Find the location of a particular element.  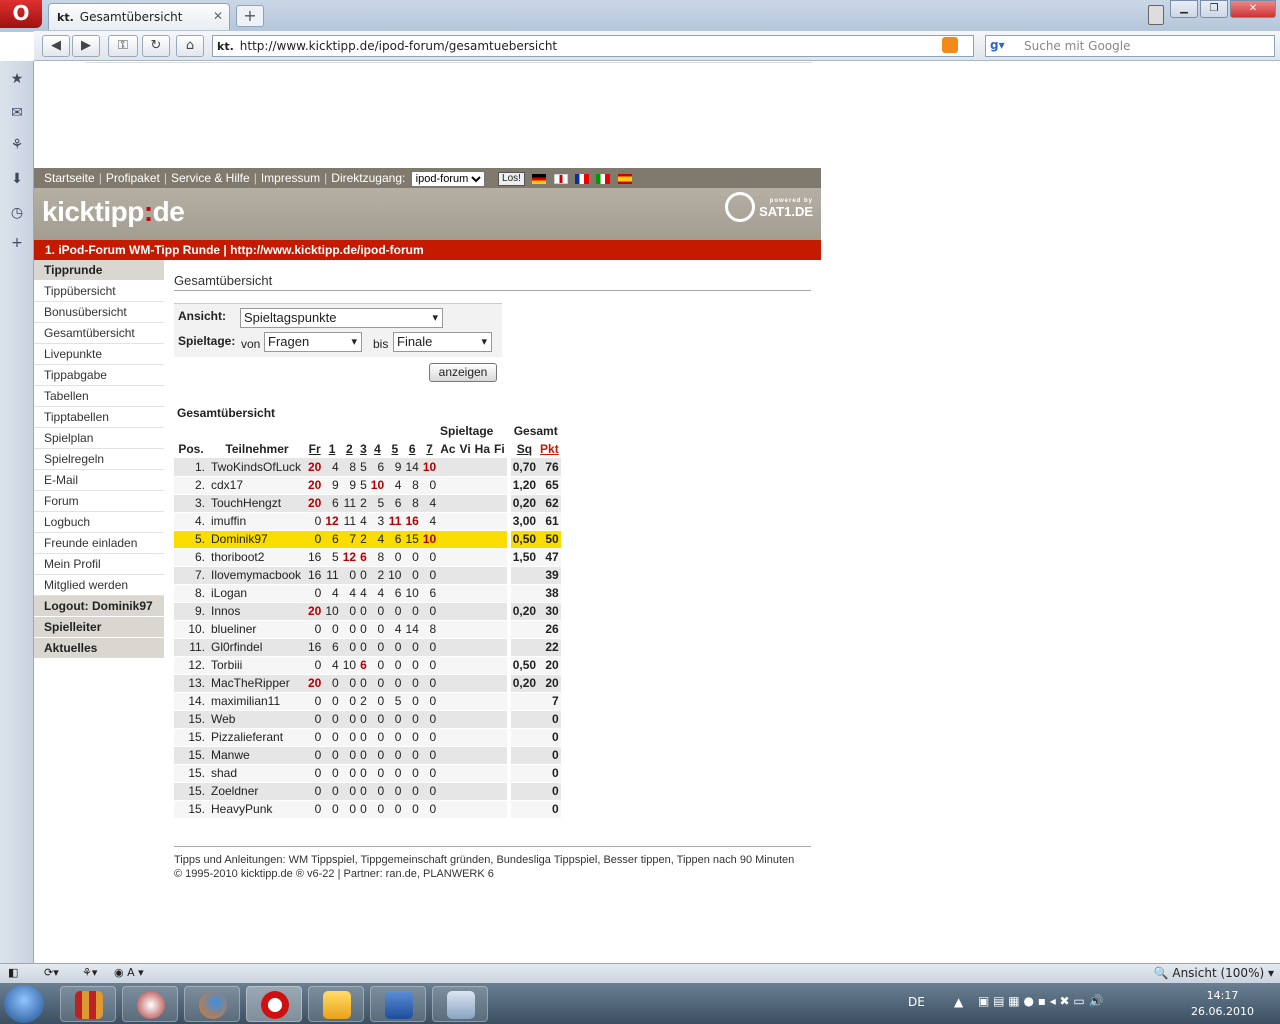

topnav-link-startseite: Startseite is located at coordinates (69, 178).